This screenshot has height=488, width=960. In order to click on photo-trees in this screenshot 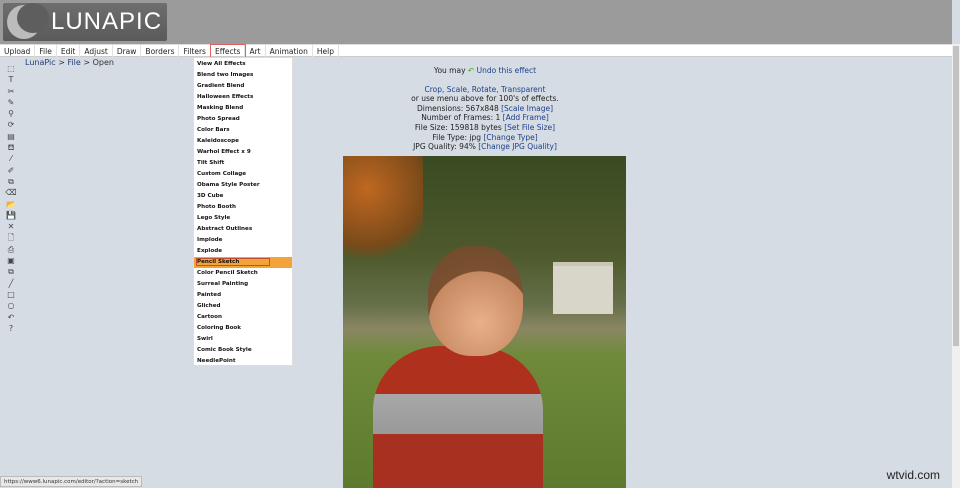, I will do `click(383, 211)`.